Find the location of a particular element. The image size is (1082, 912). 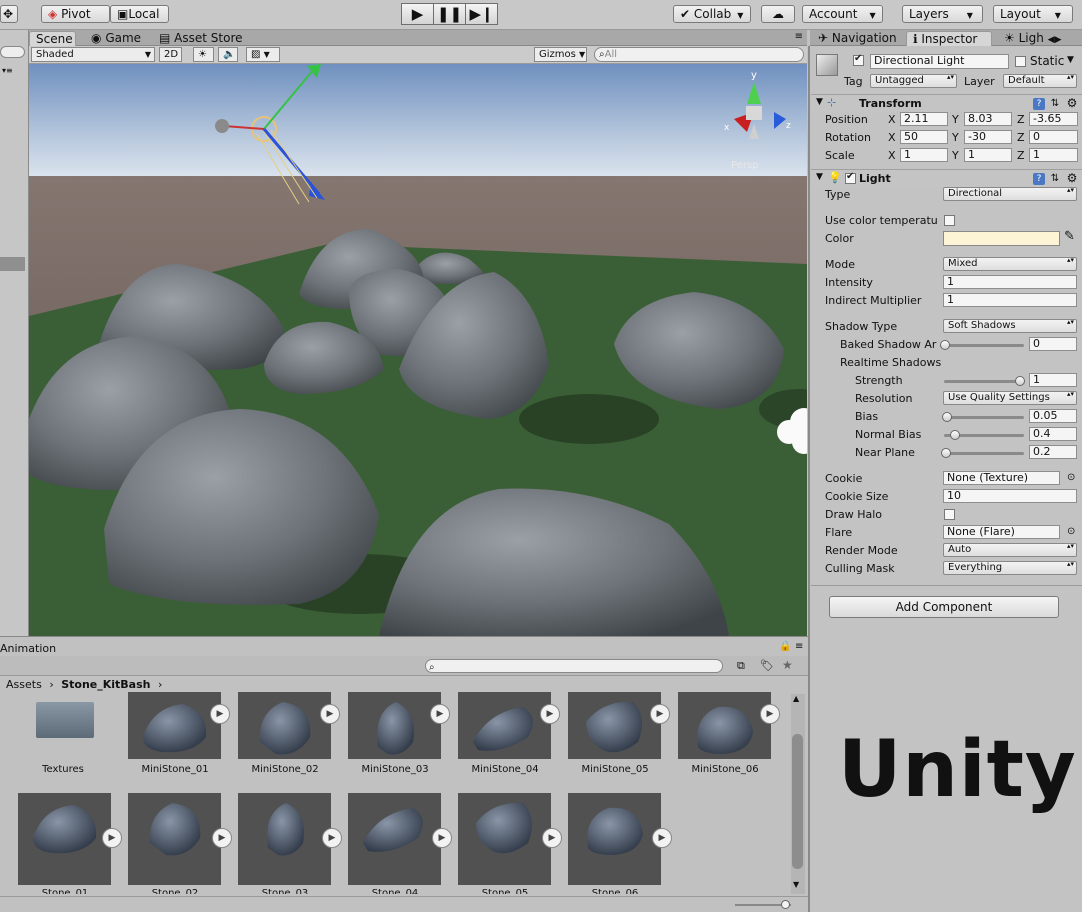

transform-header: ▼ ⊹ Transform ? ⇅ ⚙ is located at coordinates (946, 103).